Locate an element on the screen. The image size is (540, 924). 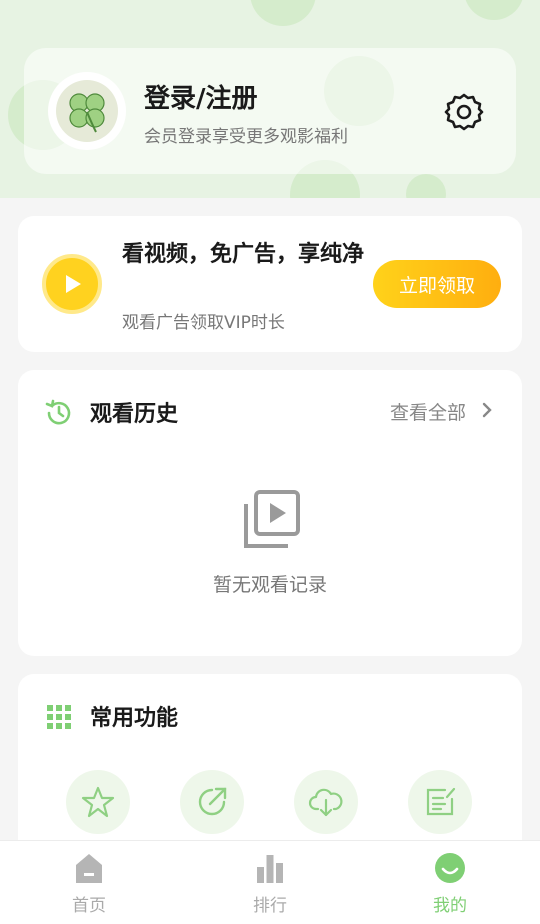
grid-icon is located at coordinates (59, 717).